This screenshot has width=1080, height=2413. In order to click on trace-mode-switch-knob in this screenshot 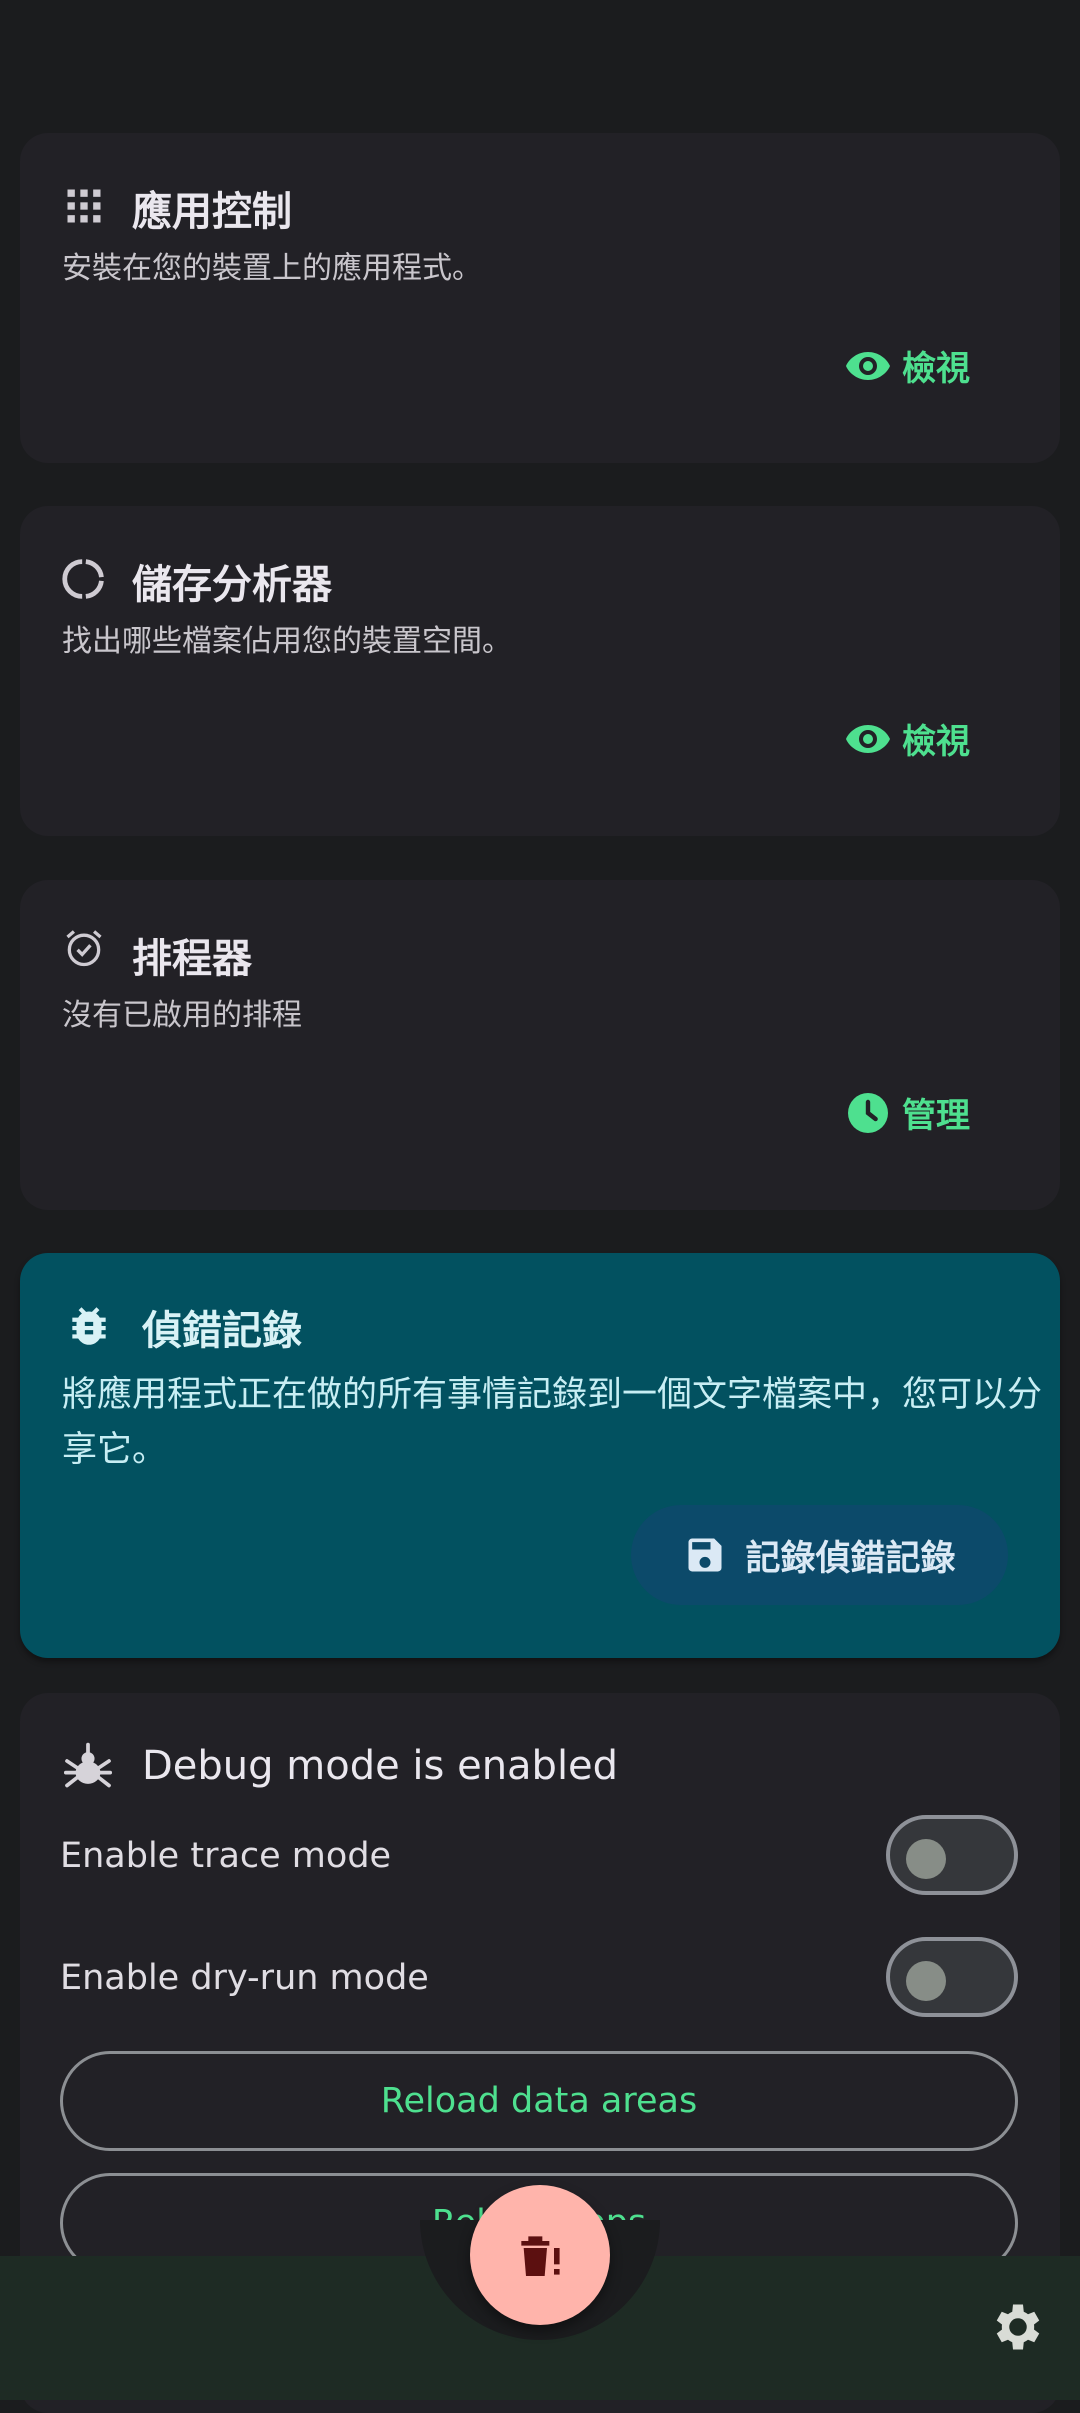, I will do `click(926, 1859)`.